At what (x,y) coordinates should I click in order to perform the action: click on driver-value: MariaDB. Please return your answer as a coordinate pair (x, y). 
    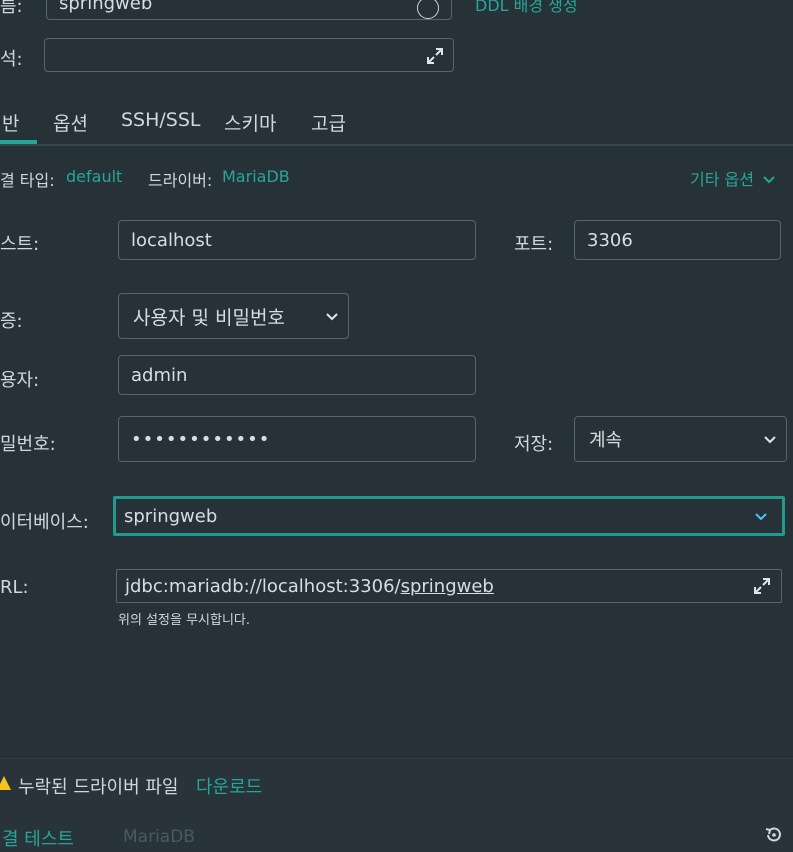
    Looking at the image, I should click on (256, 176).